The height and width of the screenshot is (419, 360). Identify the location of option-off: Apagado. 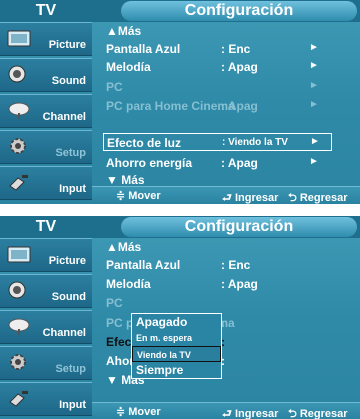
(176, 322).